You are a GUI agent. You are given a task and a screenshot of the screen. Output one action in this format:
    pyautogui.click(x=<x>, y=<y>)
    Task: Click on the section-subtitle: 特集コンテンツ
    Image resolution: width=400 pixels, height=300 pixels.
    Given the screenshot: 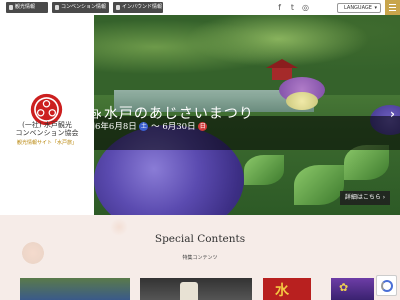 What is the action you would take?
    pyautogui.click(x=200, y=258)
    